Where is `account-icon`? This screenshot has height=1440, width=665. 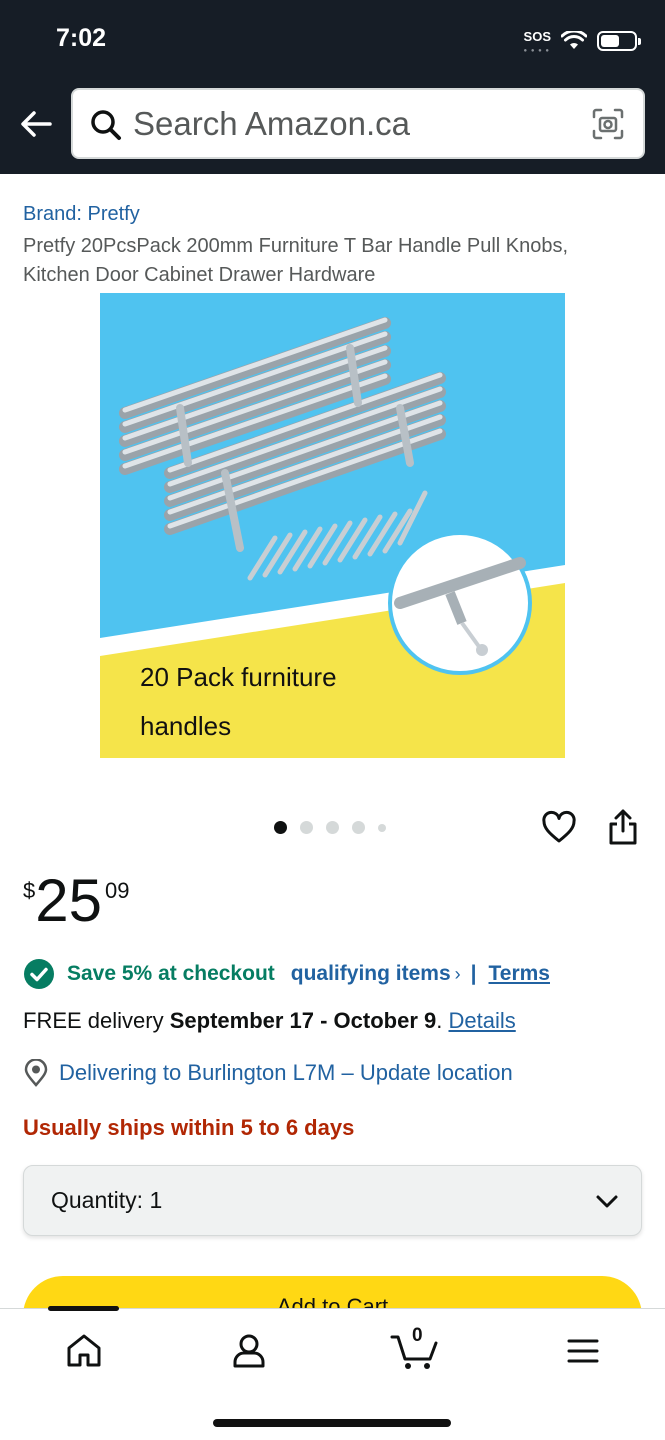 account-icon is located at coordinates (249, 1351).